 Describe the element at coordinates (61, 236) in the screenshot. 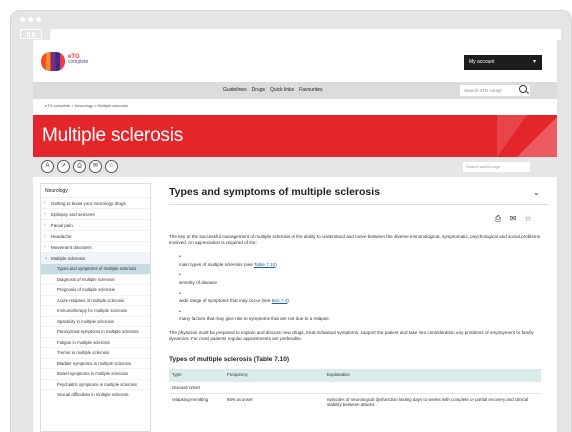

I see `sidebar-item-label: Headache` at that location.